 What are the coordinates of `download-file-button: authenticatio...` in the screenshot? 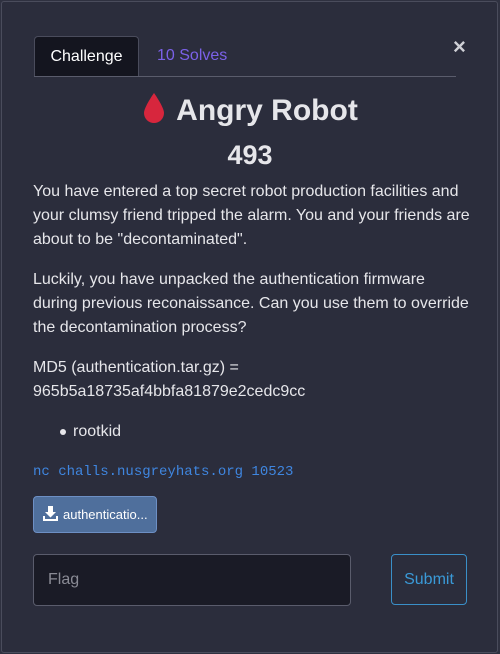 It's located at (95, 514).